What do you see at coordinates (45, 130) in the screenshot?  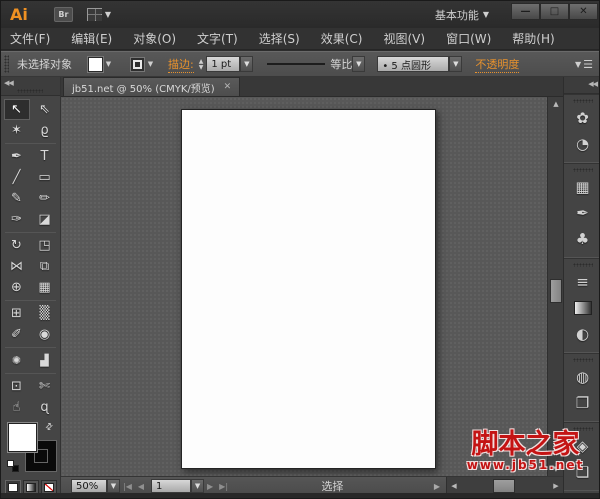 I see `lasso-tool: ϱ` at bounding box center [45, 130].